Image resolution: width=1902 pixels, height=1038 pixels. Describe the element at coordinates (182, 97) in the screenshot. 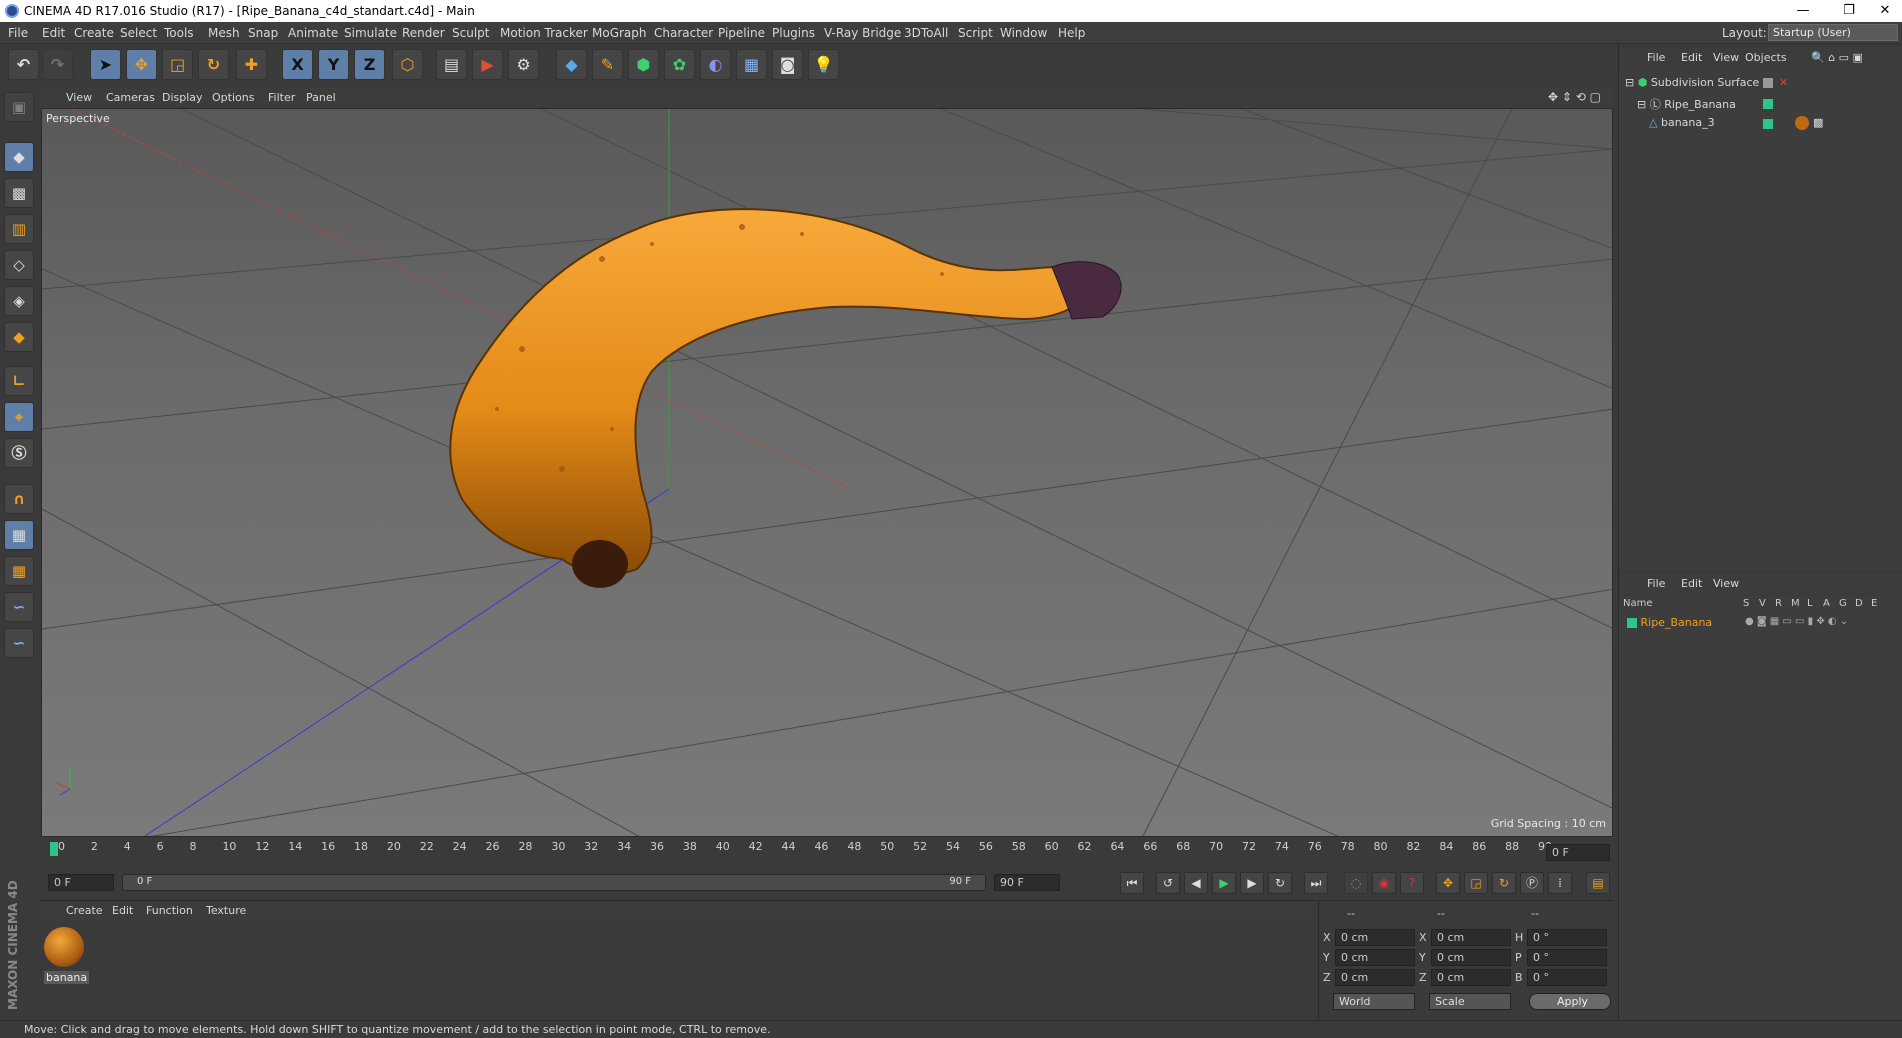

I see `viewport-menu-display: Display` at that location.